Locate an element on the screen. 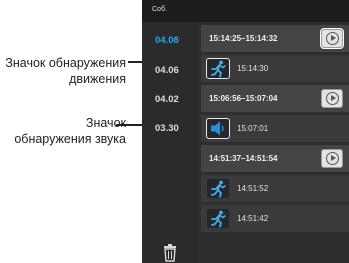  date-item: 03.30 is located at coordinates (170, 128).